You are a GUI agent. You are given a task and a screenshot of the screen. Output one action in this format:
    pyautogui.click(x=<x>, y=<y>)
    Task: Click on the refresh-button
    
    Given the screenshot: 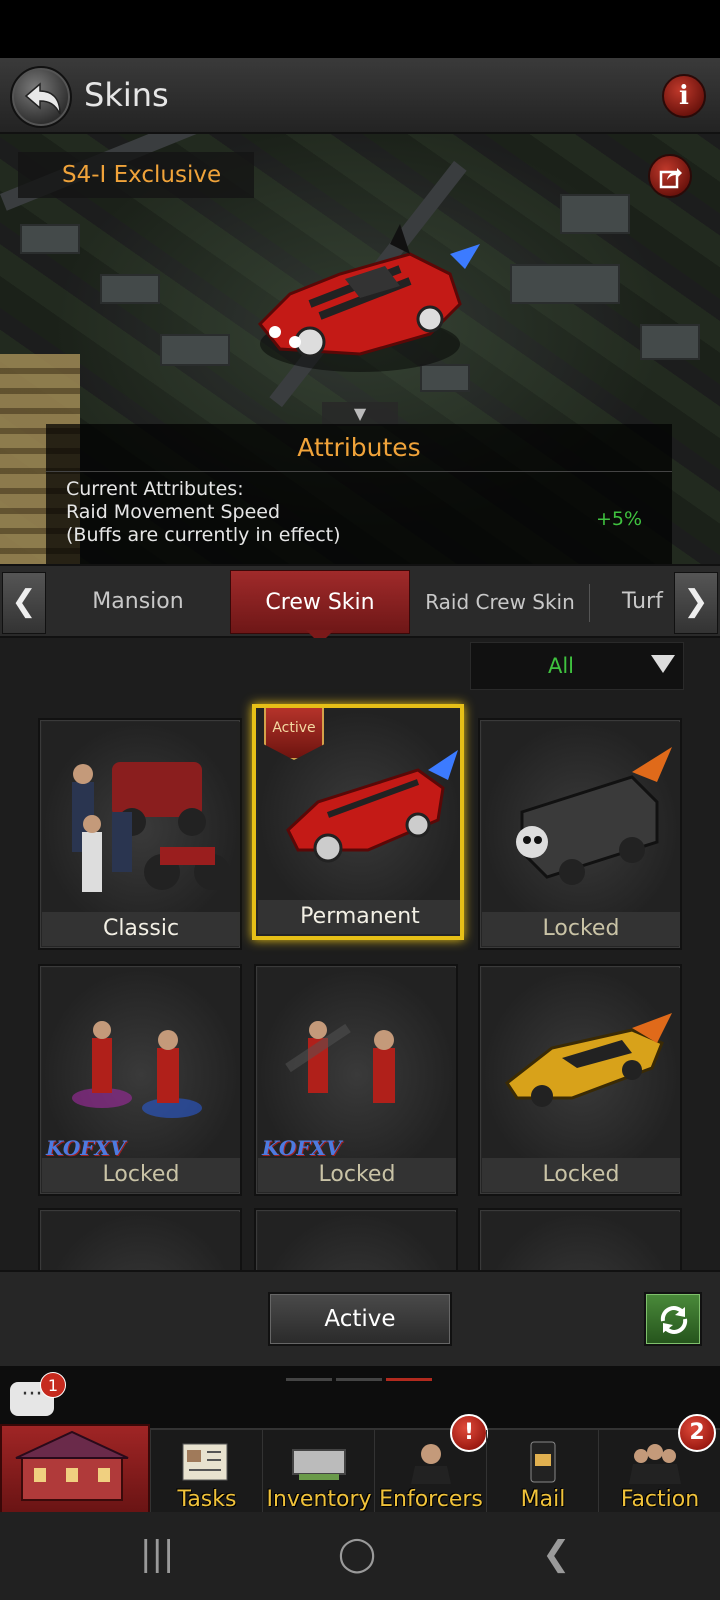 What is the action you would take?
    pyautogui.click(x=673, y=1319)
    